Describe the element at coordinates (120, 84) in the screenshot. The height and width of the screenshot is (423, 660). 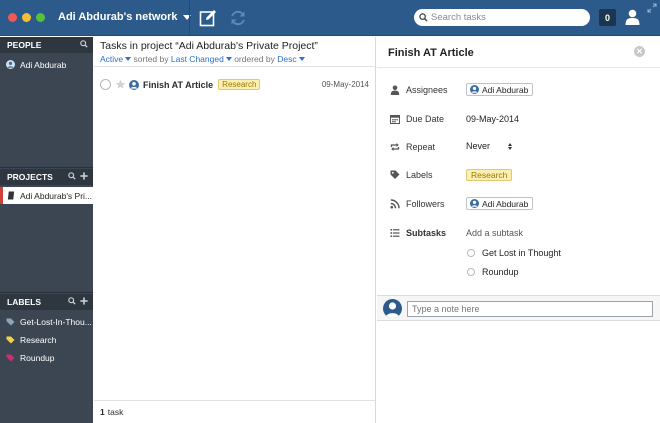
I see `star-icon` at that location.